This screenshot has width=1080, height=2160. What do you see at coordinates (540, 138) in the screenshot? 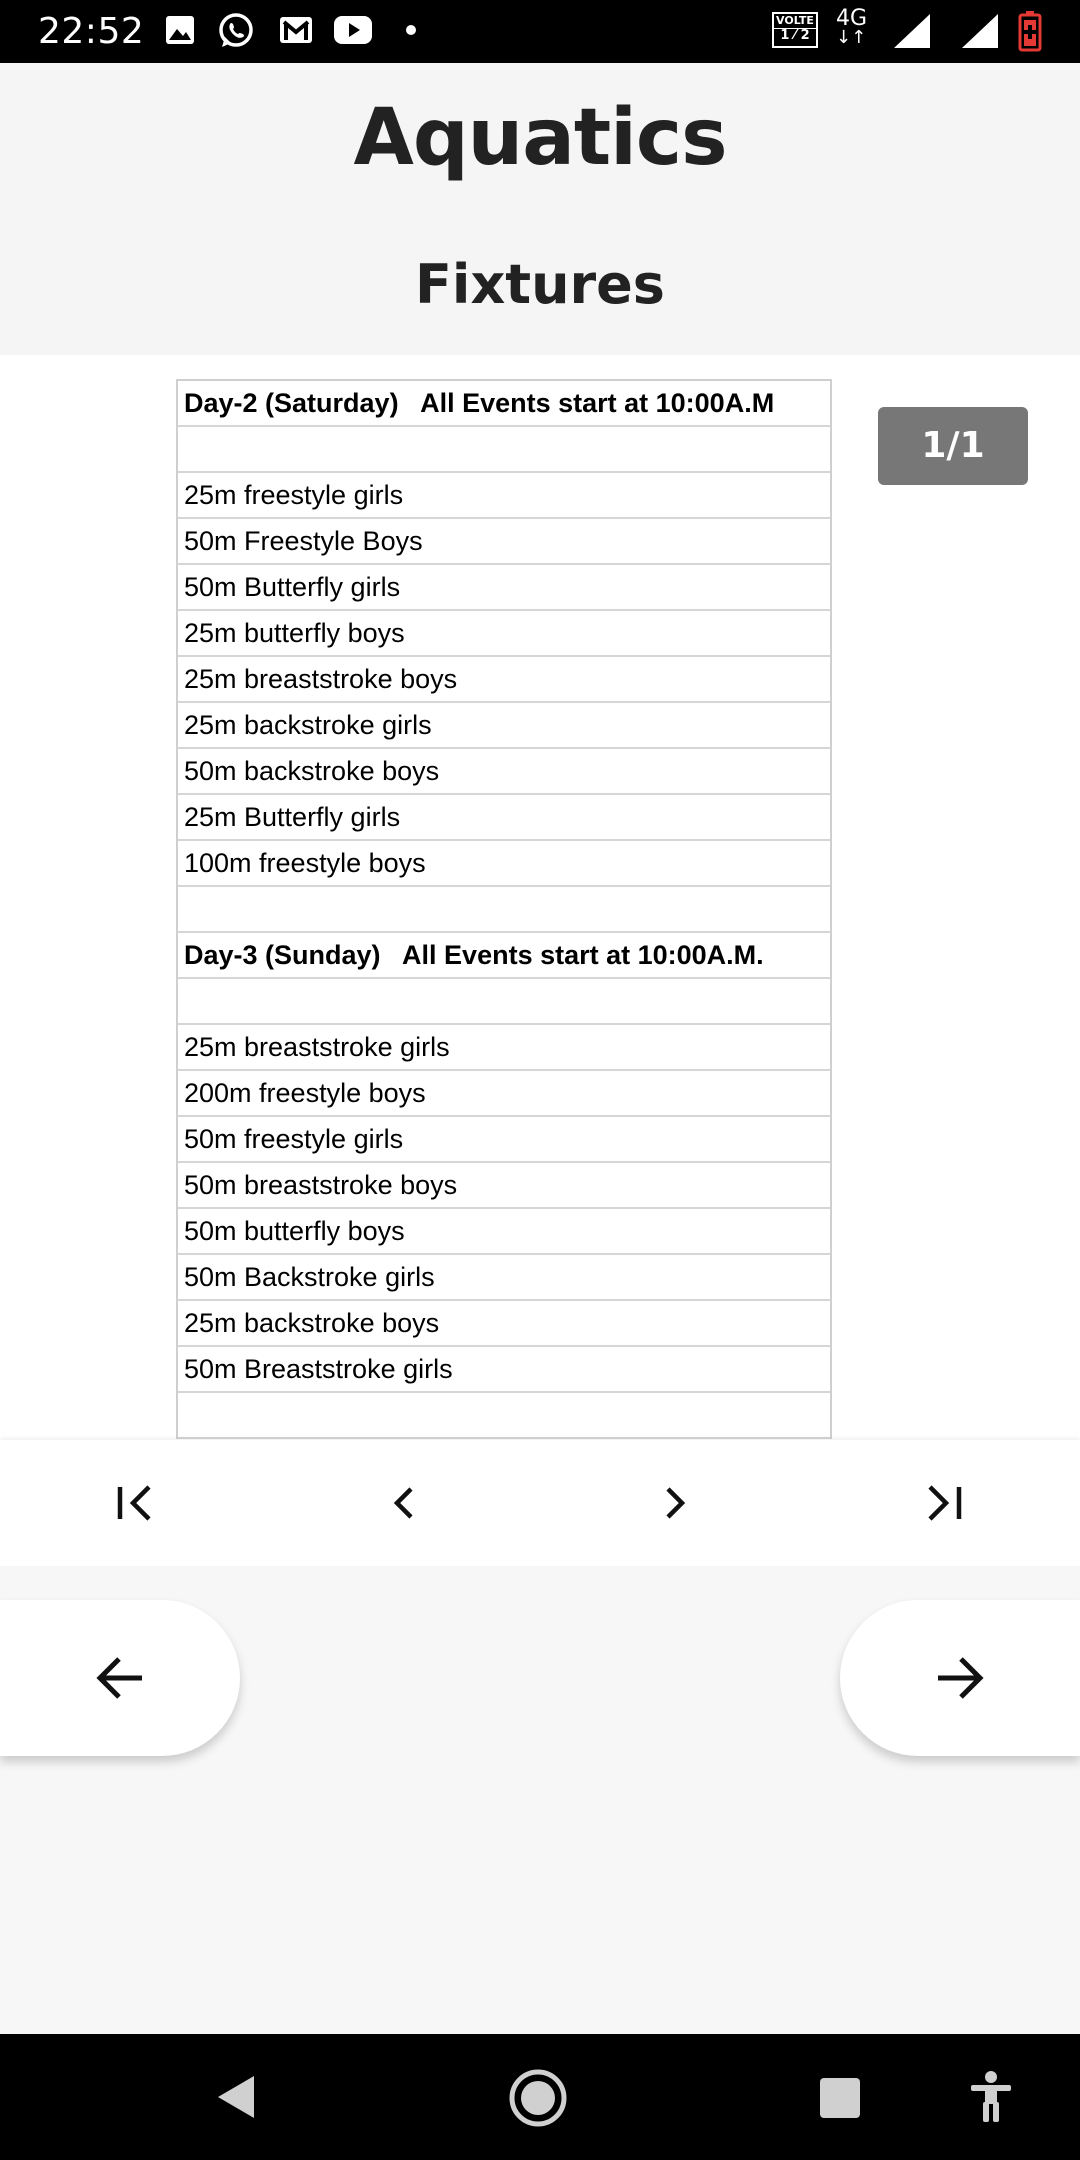
I see `page-title: Aquatics` at bounding box center [540, 138].